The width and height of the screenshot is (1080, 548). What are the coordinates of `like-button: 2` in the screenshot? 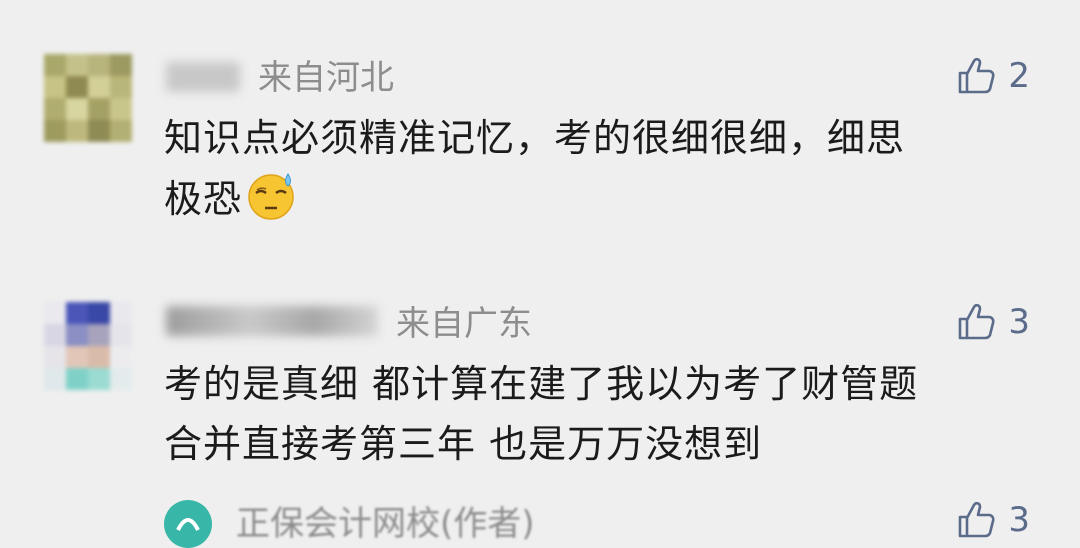 It's located at (993, 76).